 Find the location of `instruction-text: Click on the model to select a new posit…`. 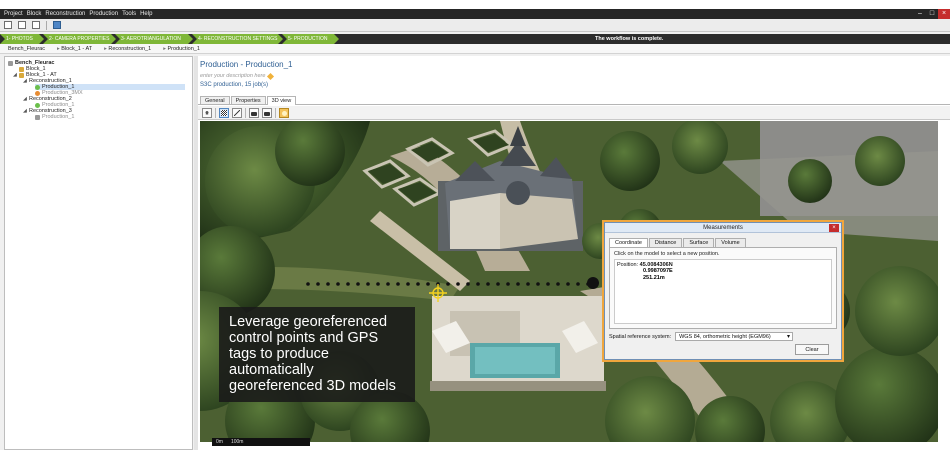

instruction-text: Click on the model to select a new posit… is located at coordinates (667, 254).